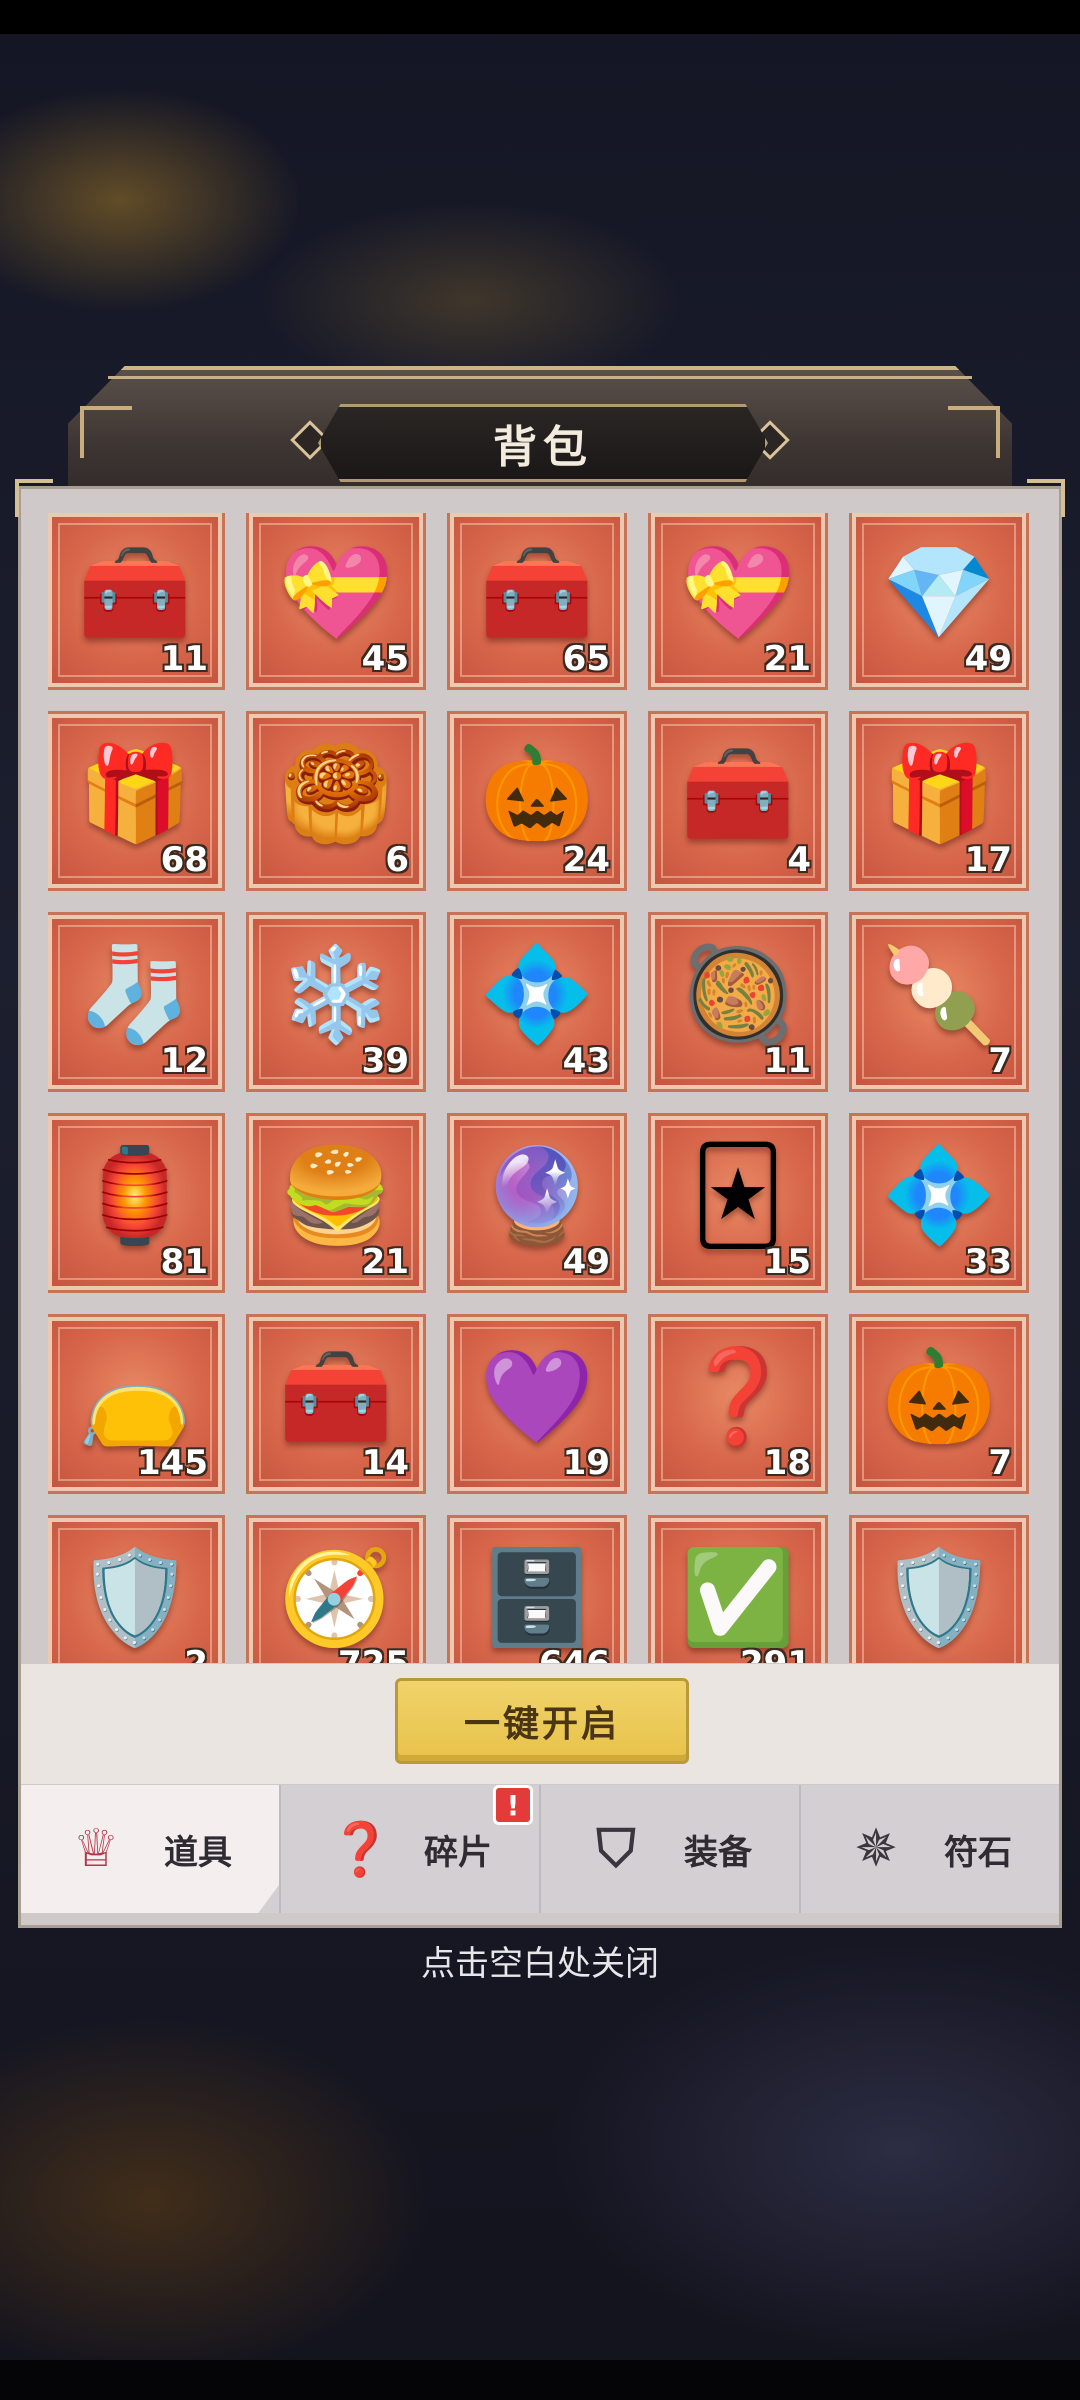  What do you see at coordinates (537, 794) in the screenshot?
I see `witch-pumpkin-icon: 🎃` at bounding box center [537, 794].